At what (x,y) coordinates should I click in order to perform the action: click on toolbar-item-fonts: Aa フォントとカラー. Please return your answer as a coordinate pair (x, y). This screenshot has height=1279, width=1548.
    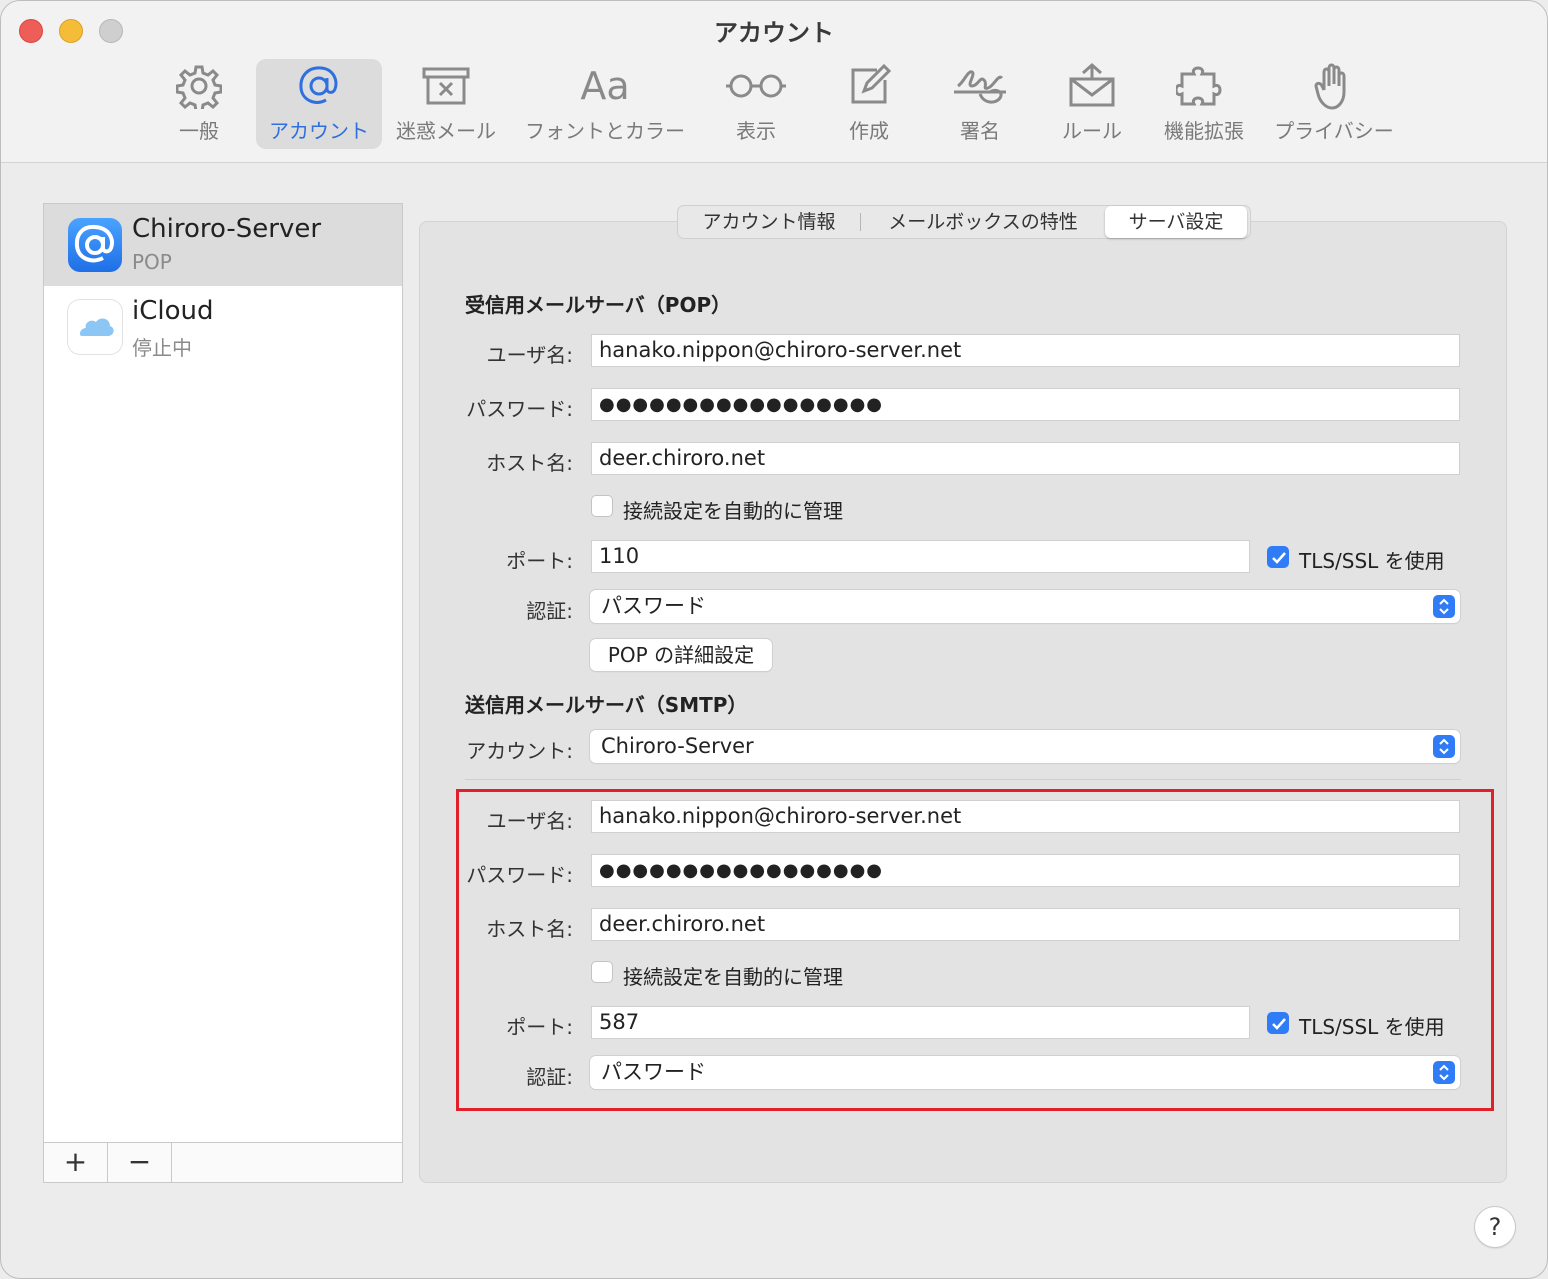
    Looking at the image, I should click on (605, 104).